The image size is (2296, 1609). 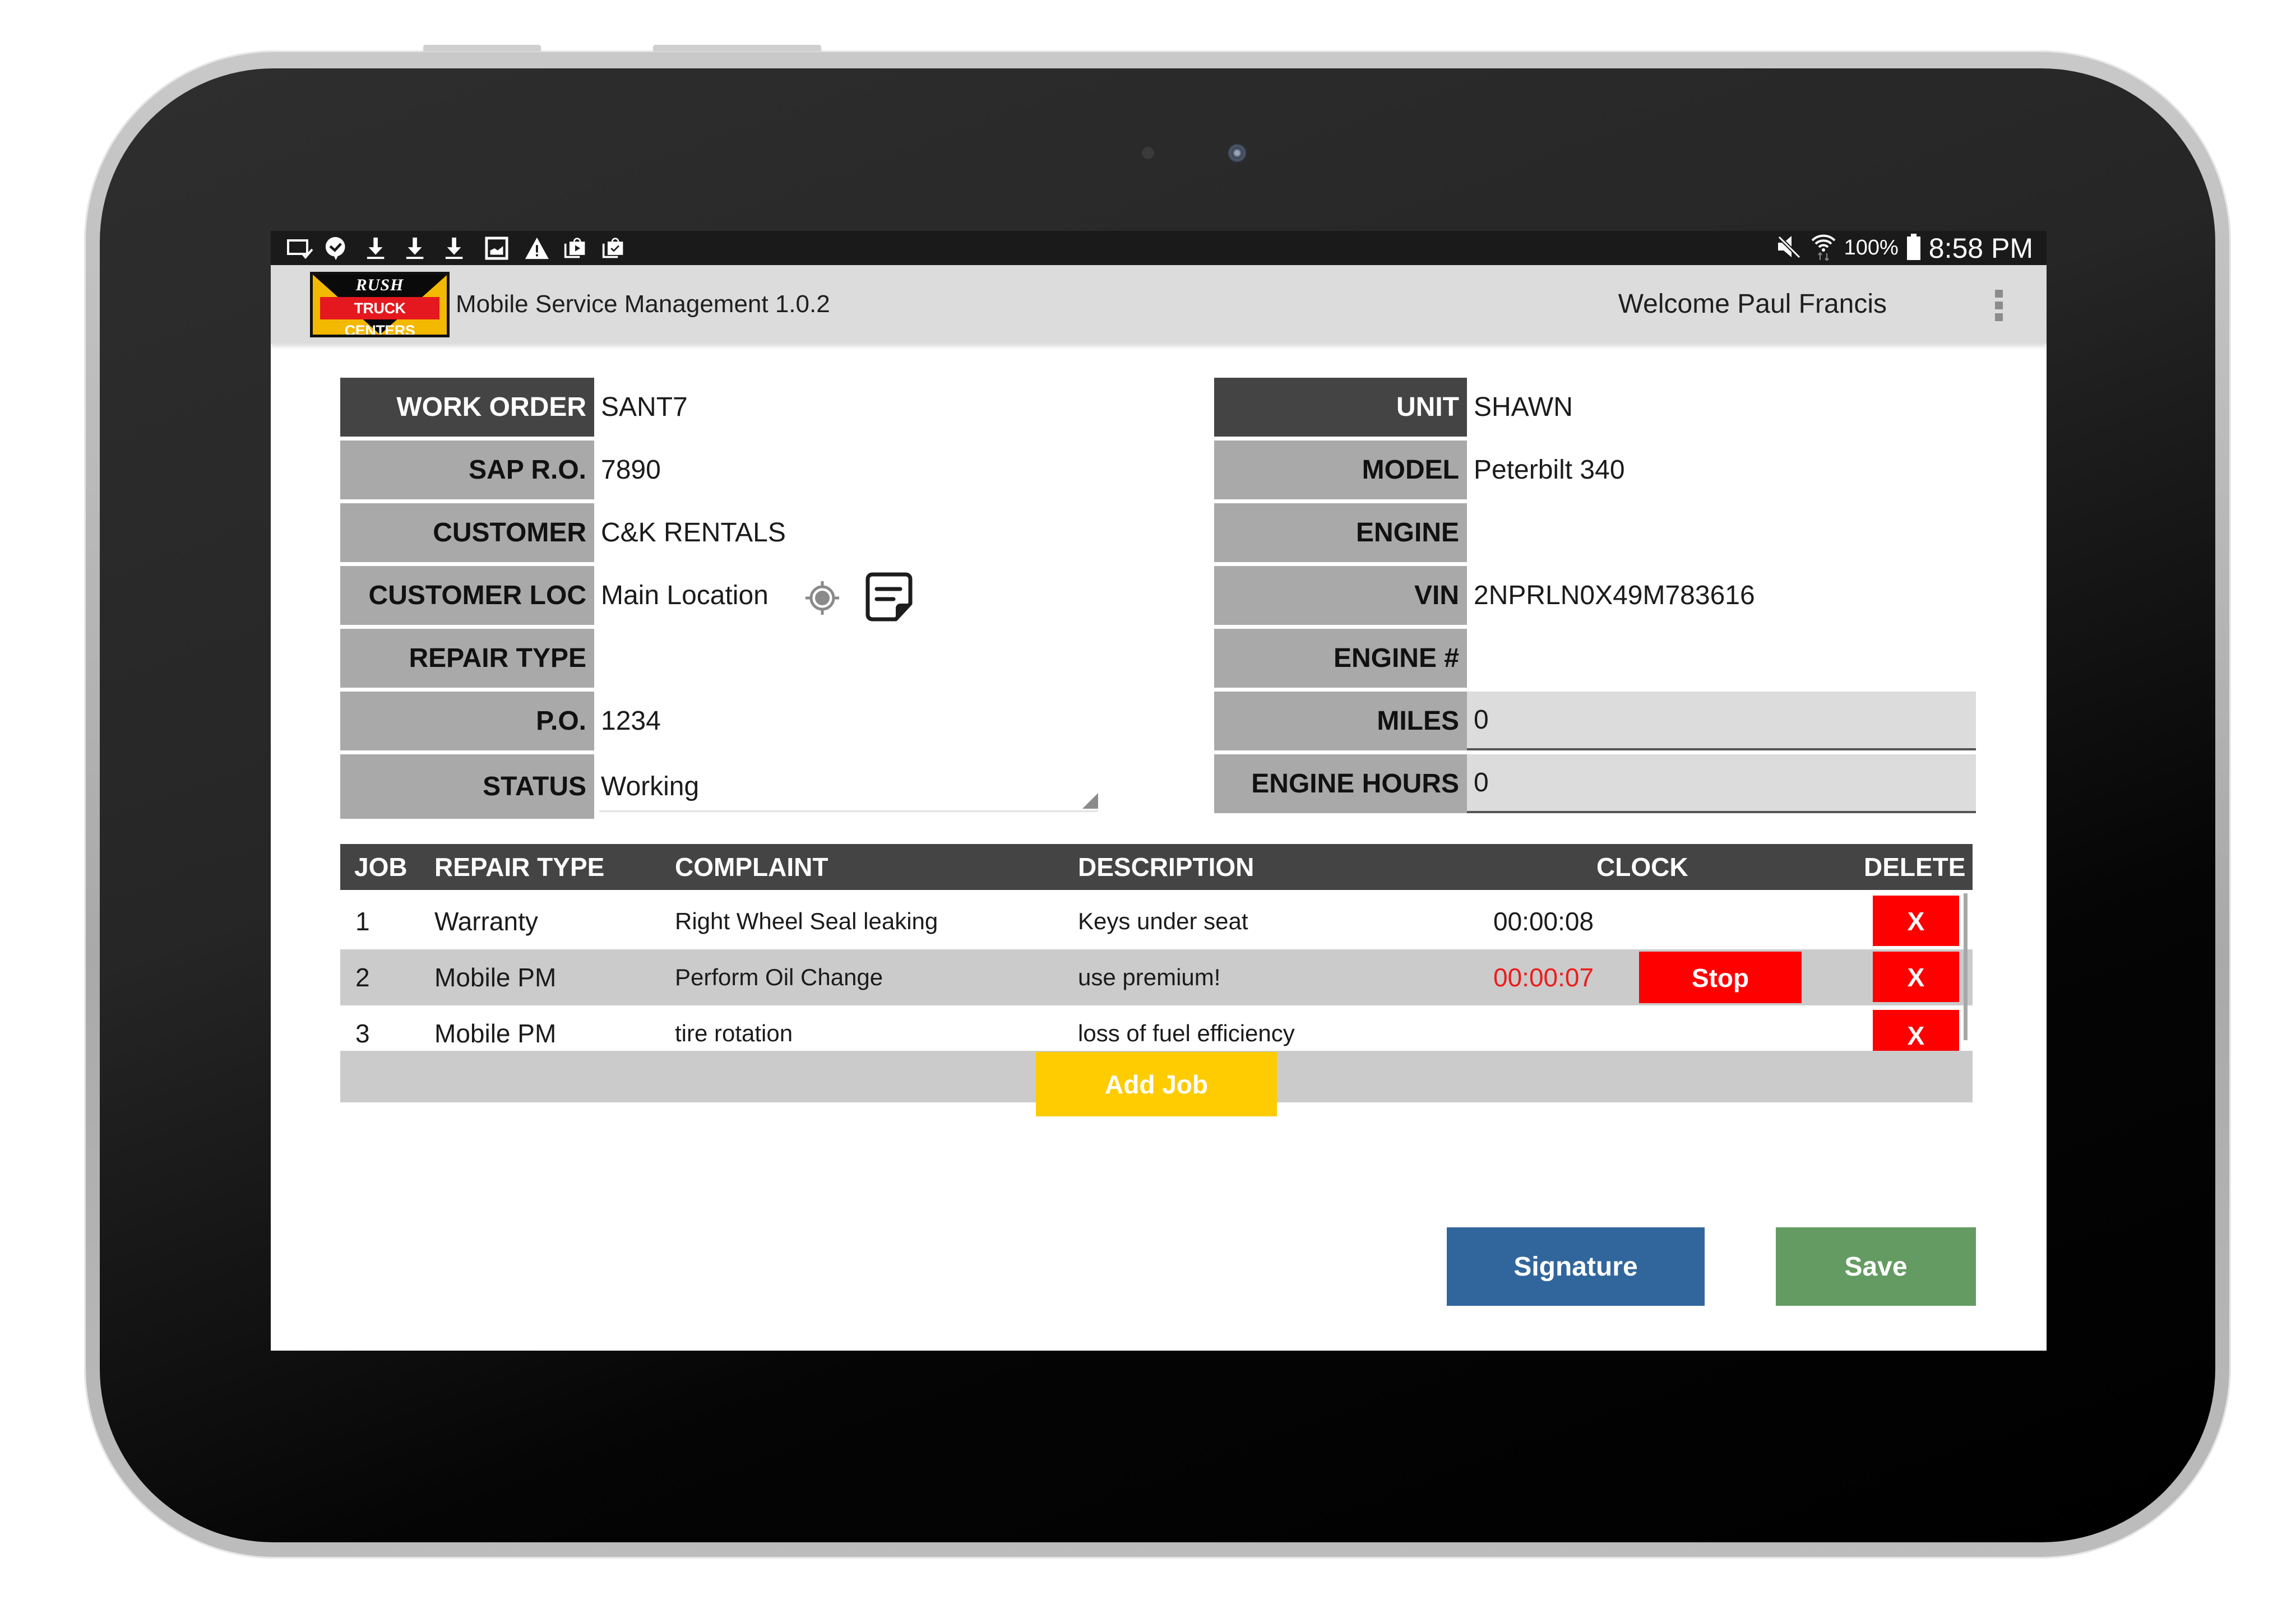 I want to click on table-scrollbar, so click(x=1966, y=966).